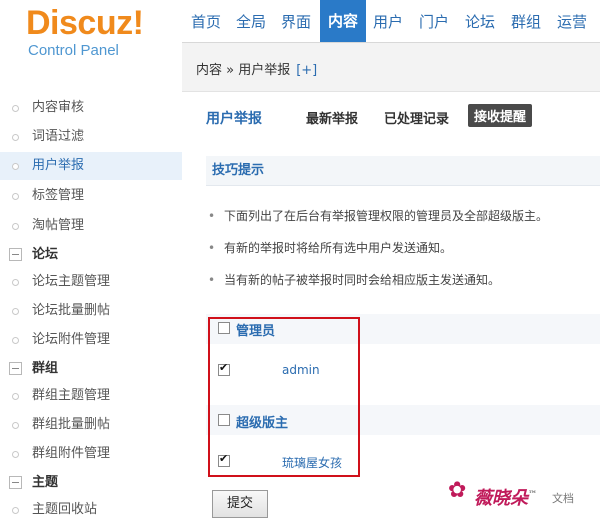 The width and height of the screenshot is (600, 527). What do you see at coordinates (343, 21) in the screenshot?
I see `tab-content: 内容` at bounding box center [343, 21].